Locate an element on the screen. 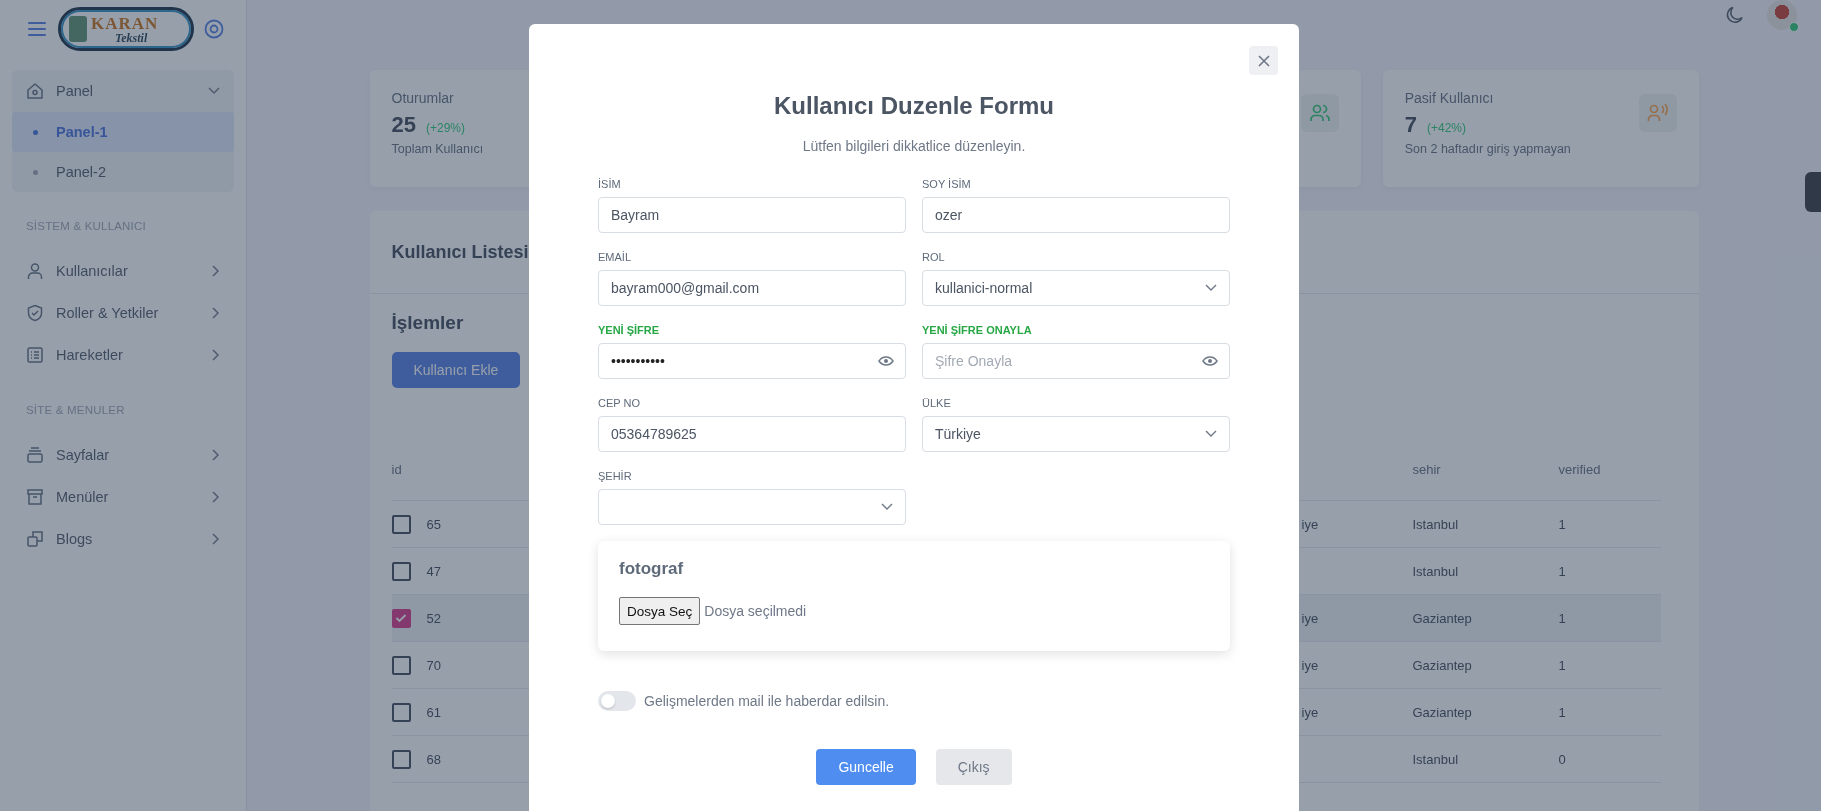 Image resolution: width=1821 pixels, height=811 pixels. table-cell: 47 is located at coordinates (433, 571).